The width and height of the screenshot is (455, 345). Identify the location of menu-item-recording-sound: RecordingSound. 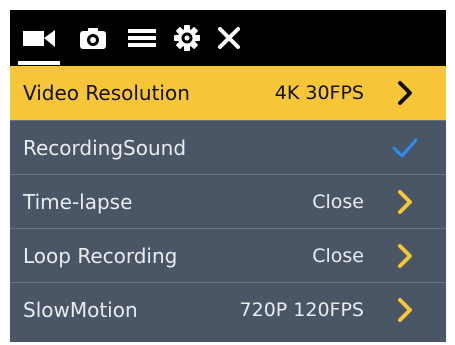
(228, 147).